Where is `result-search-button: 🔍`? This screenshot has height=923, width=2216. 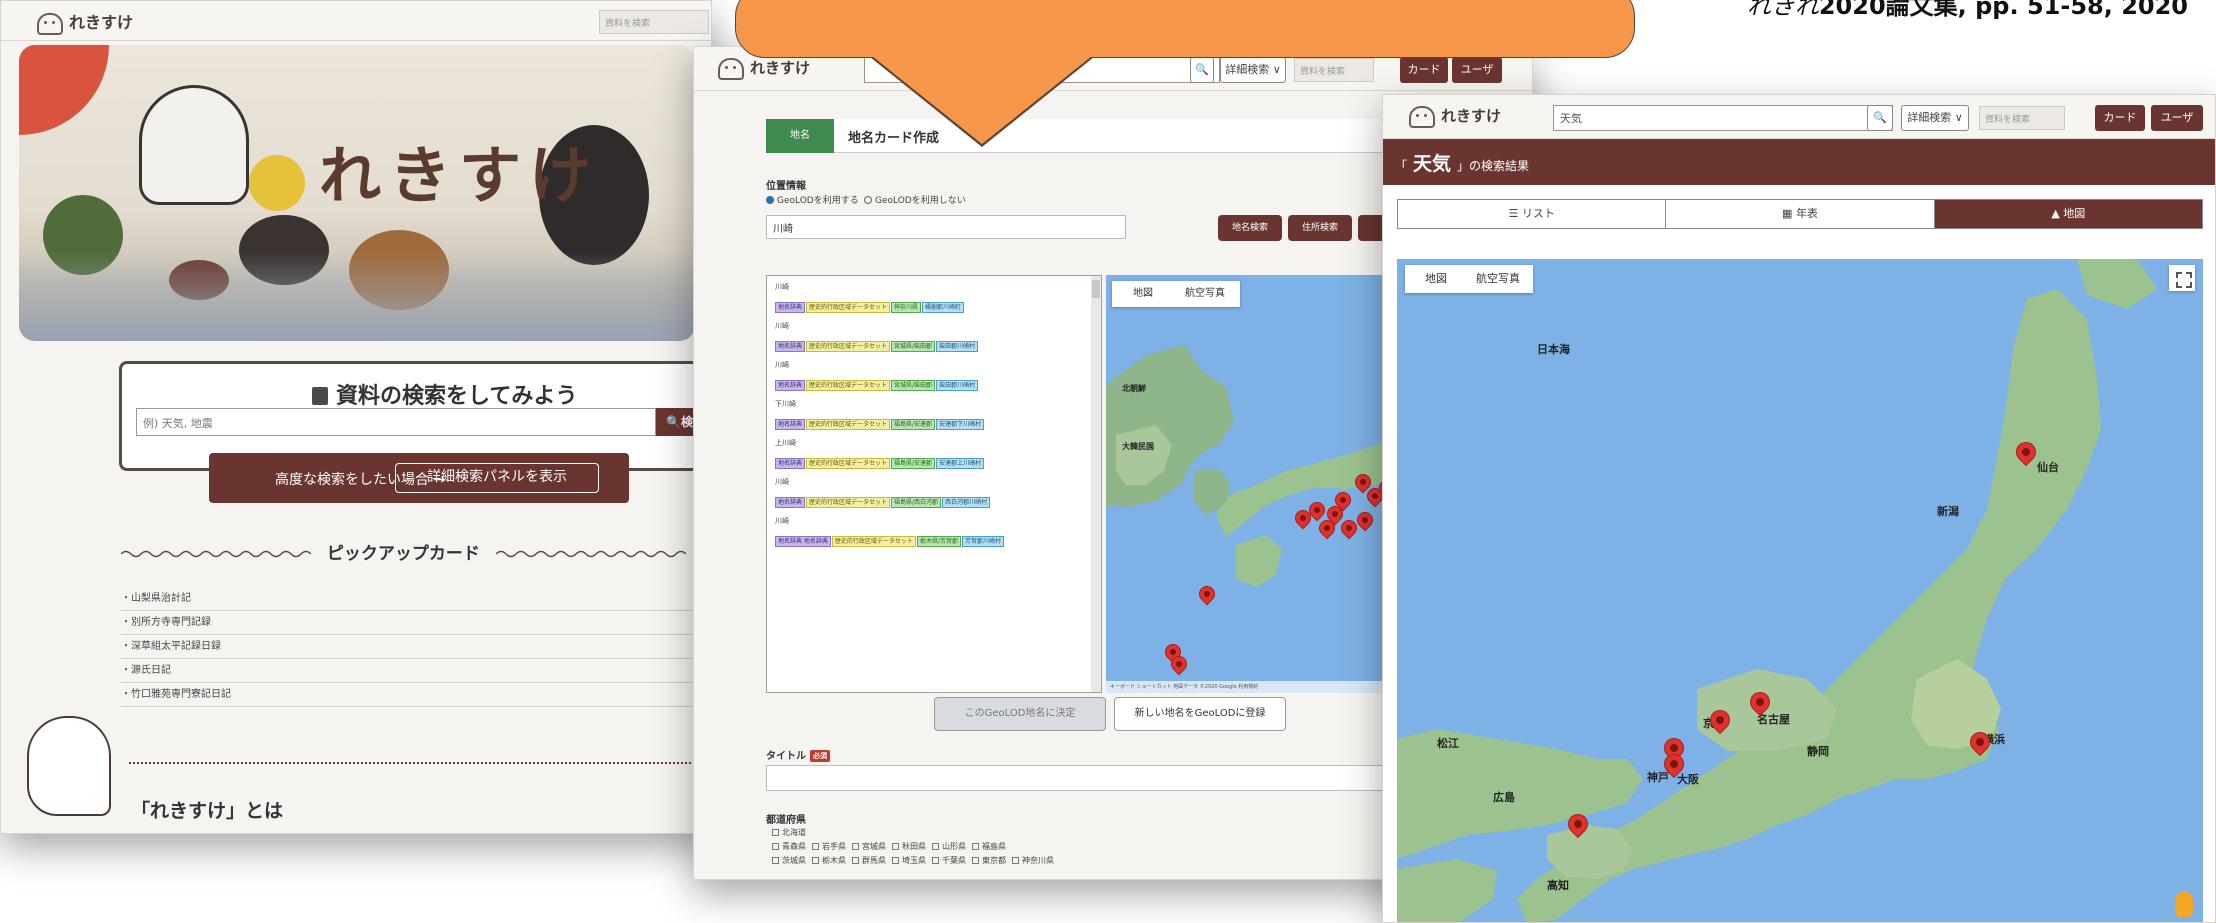 result-search-button: 🔍 is located at coordinates (1880, 118).